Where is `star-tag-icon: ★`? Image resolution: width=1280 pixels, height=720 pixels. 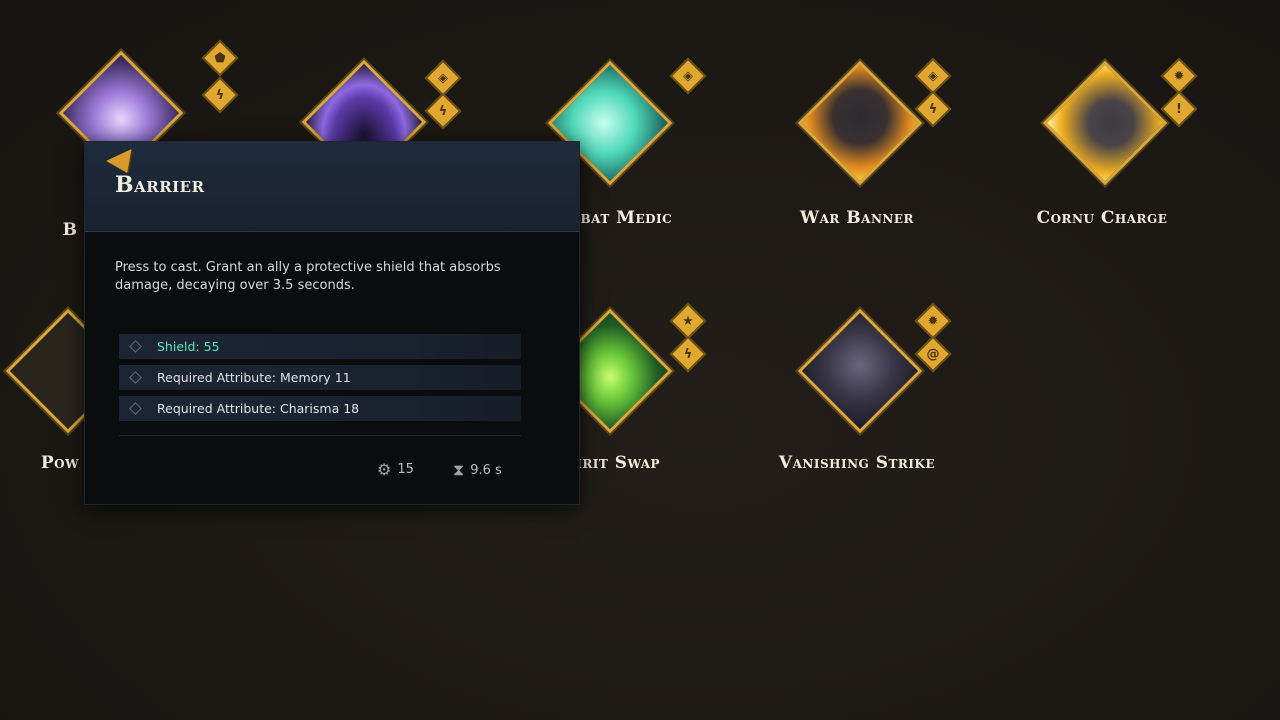
star-tag-icon: ★ is located at coordinates (688, 321).